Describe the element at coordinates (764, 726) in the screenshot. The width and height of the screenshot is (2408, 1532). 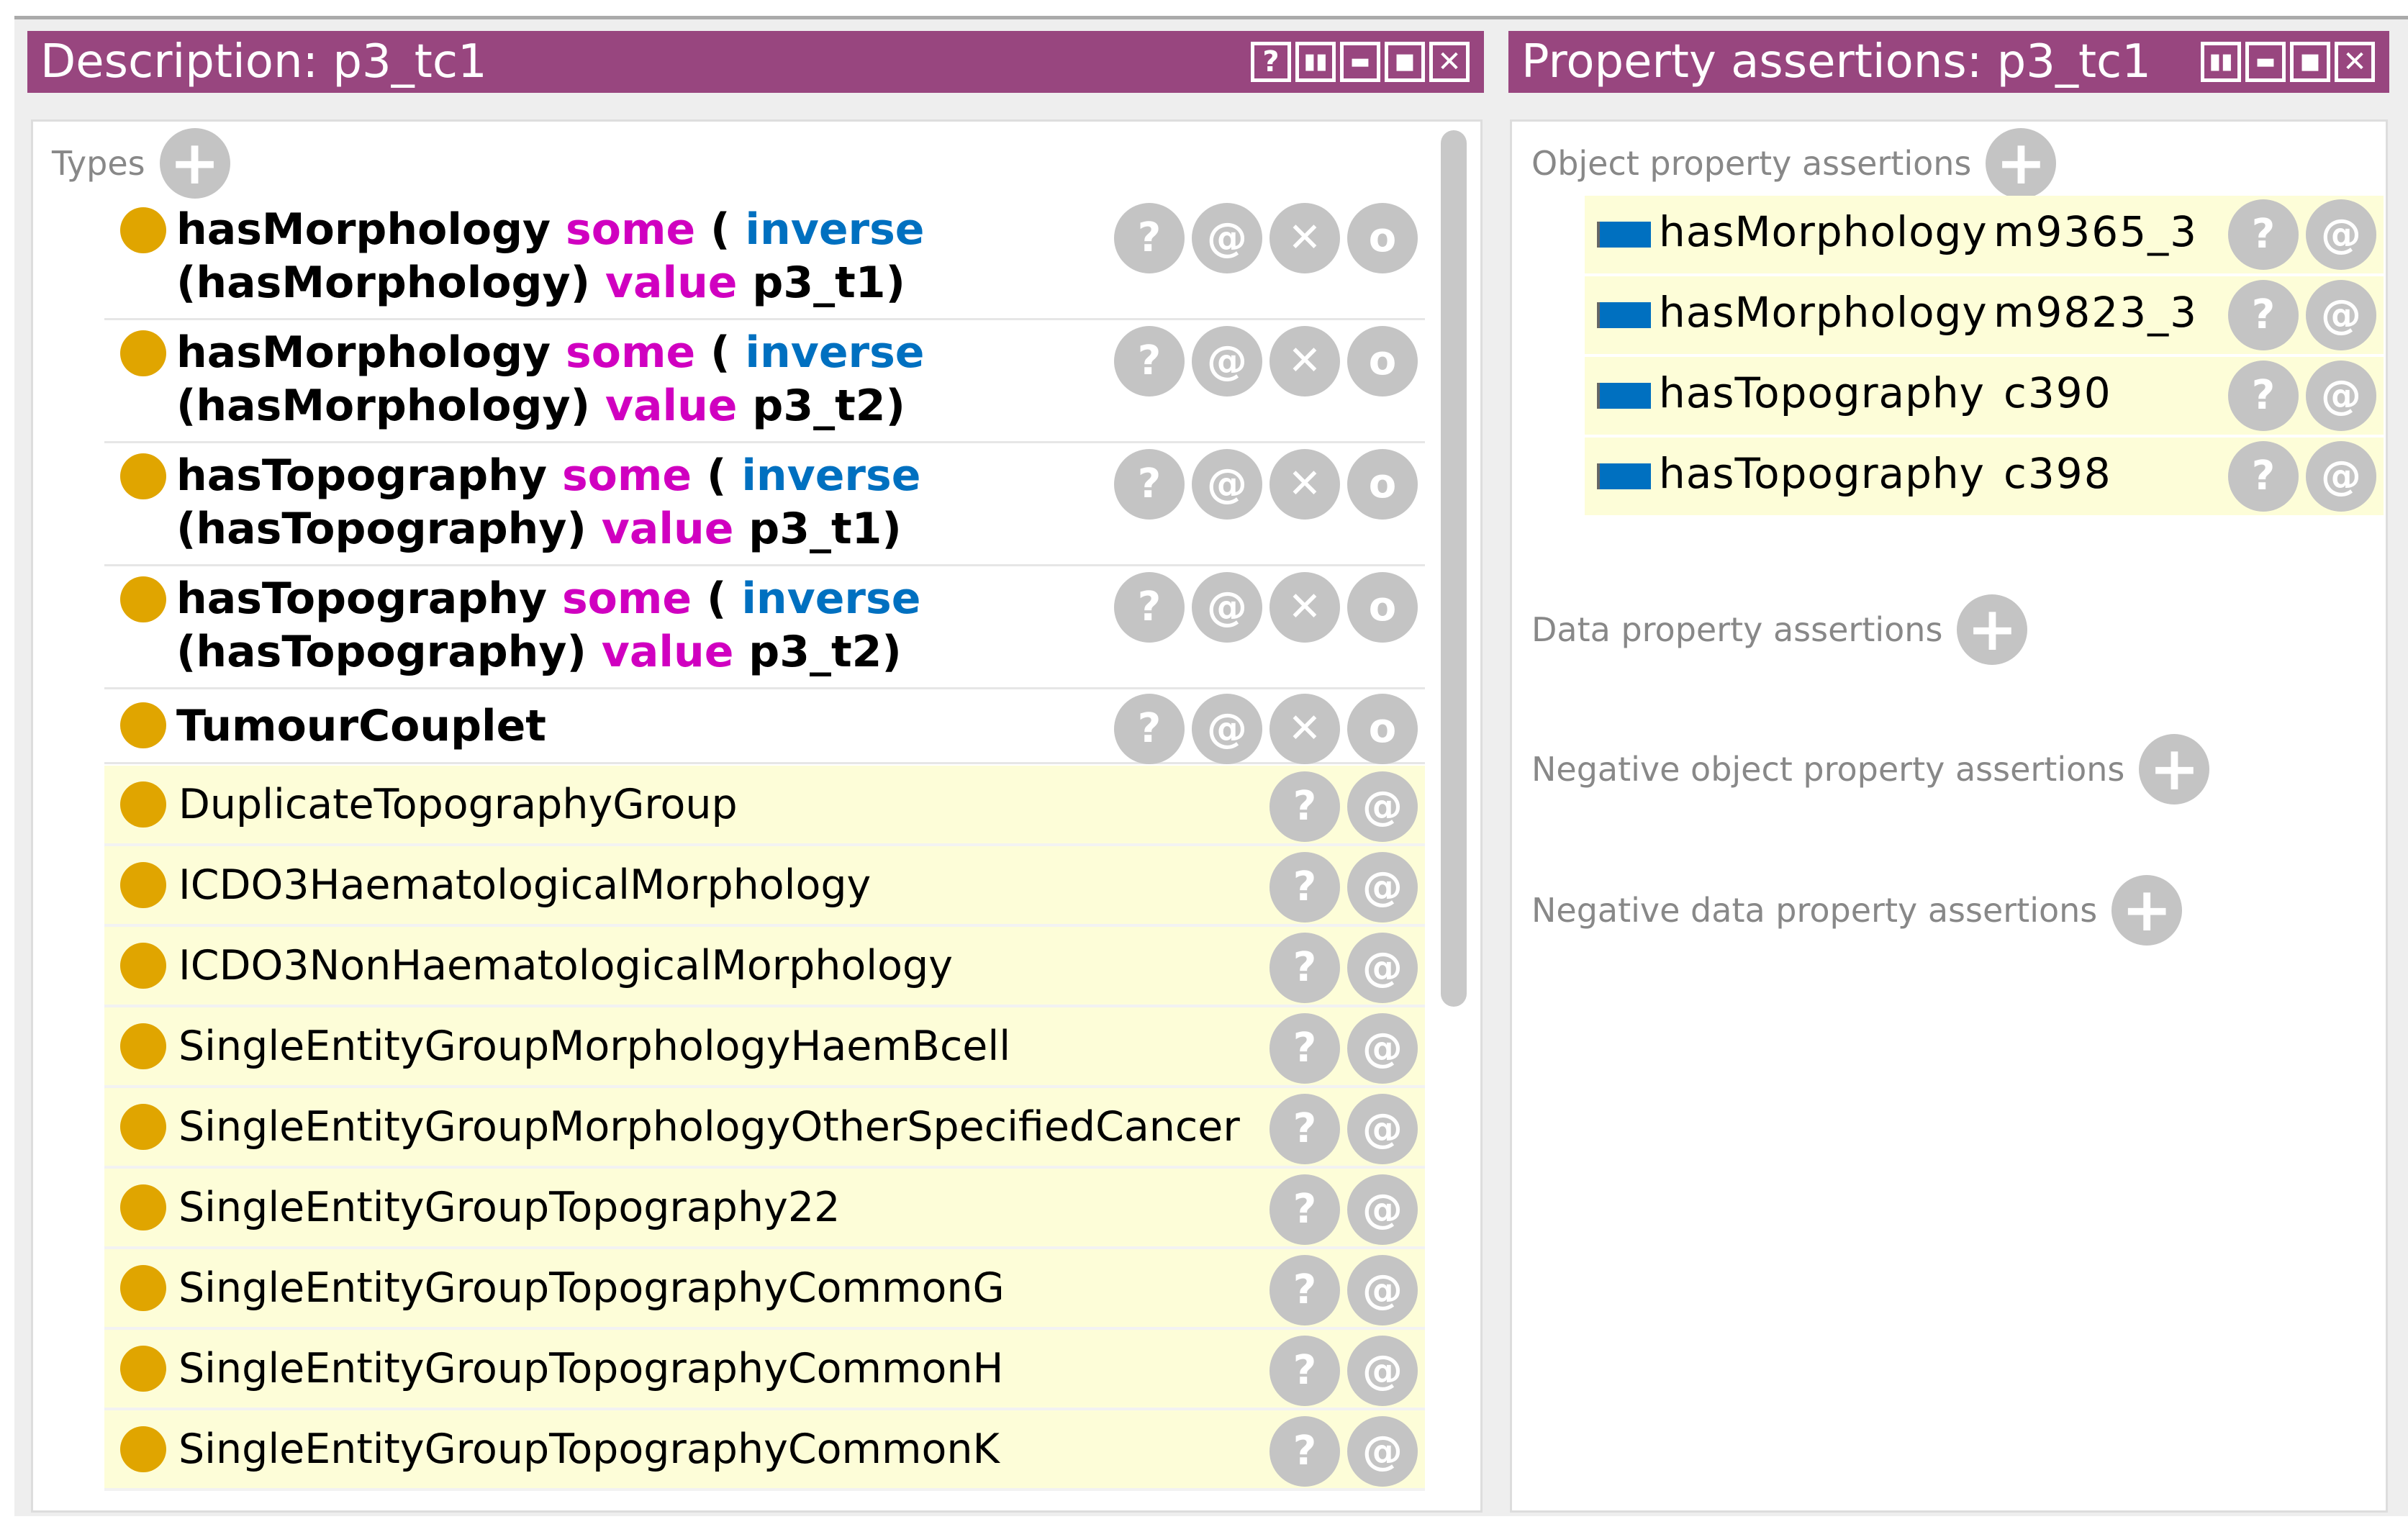
I see `asserted-type-row: TumourCouplet? @ ✕ o` at that location.